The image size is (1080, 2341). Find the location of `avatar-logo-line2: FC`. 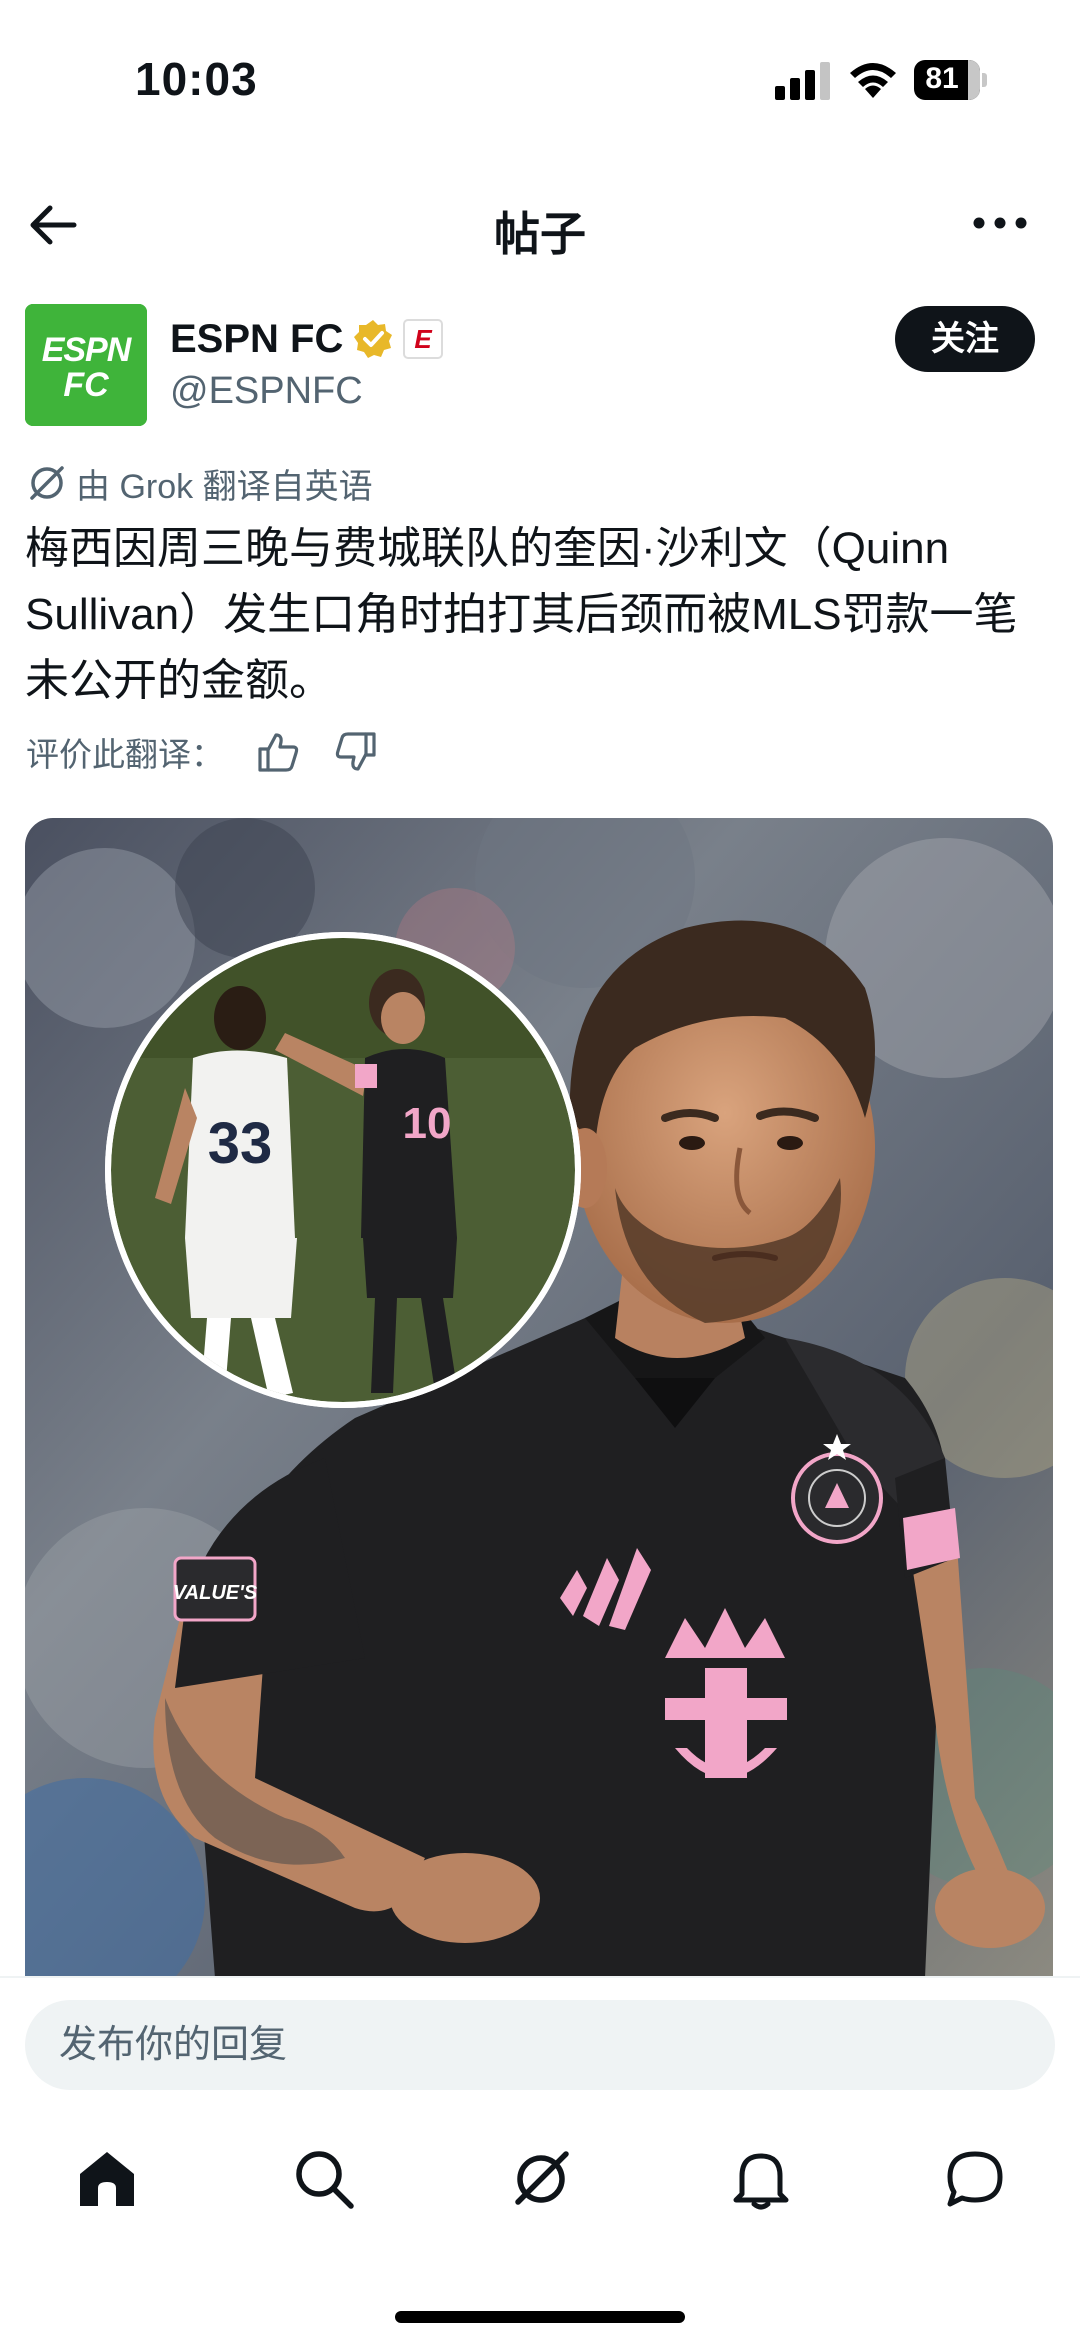

avatar-logo-line2: FC is located at coordinates (86, 385).